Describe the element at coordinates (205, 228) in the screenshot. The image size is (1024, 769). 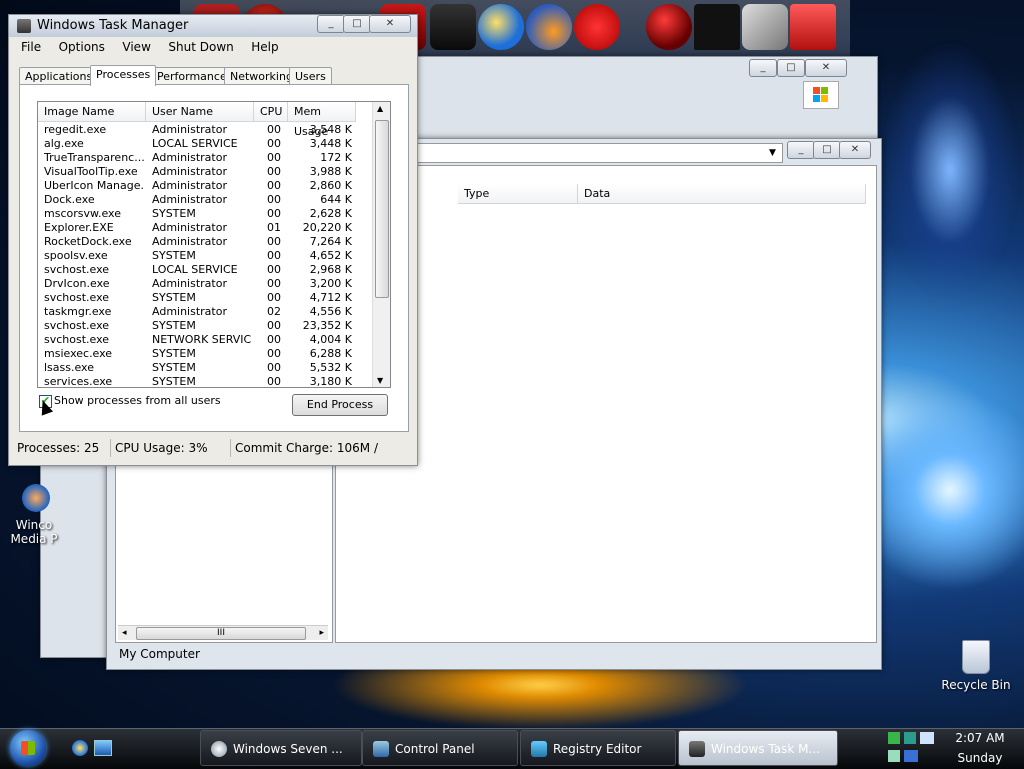
I see `table-row: Explorer.EXE Administrator 01 20,220 K` at that location.